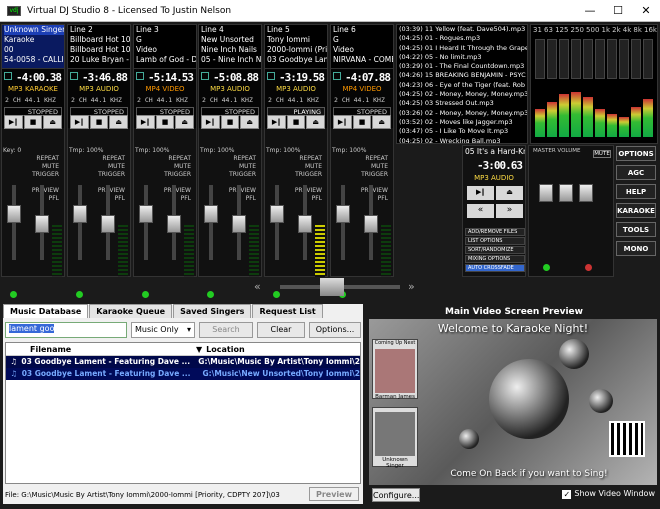 The width and height of the screenshot is (660, 509). I want to click on close-button: ✕, so click(646, 10).